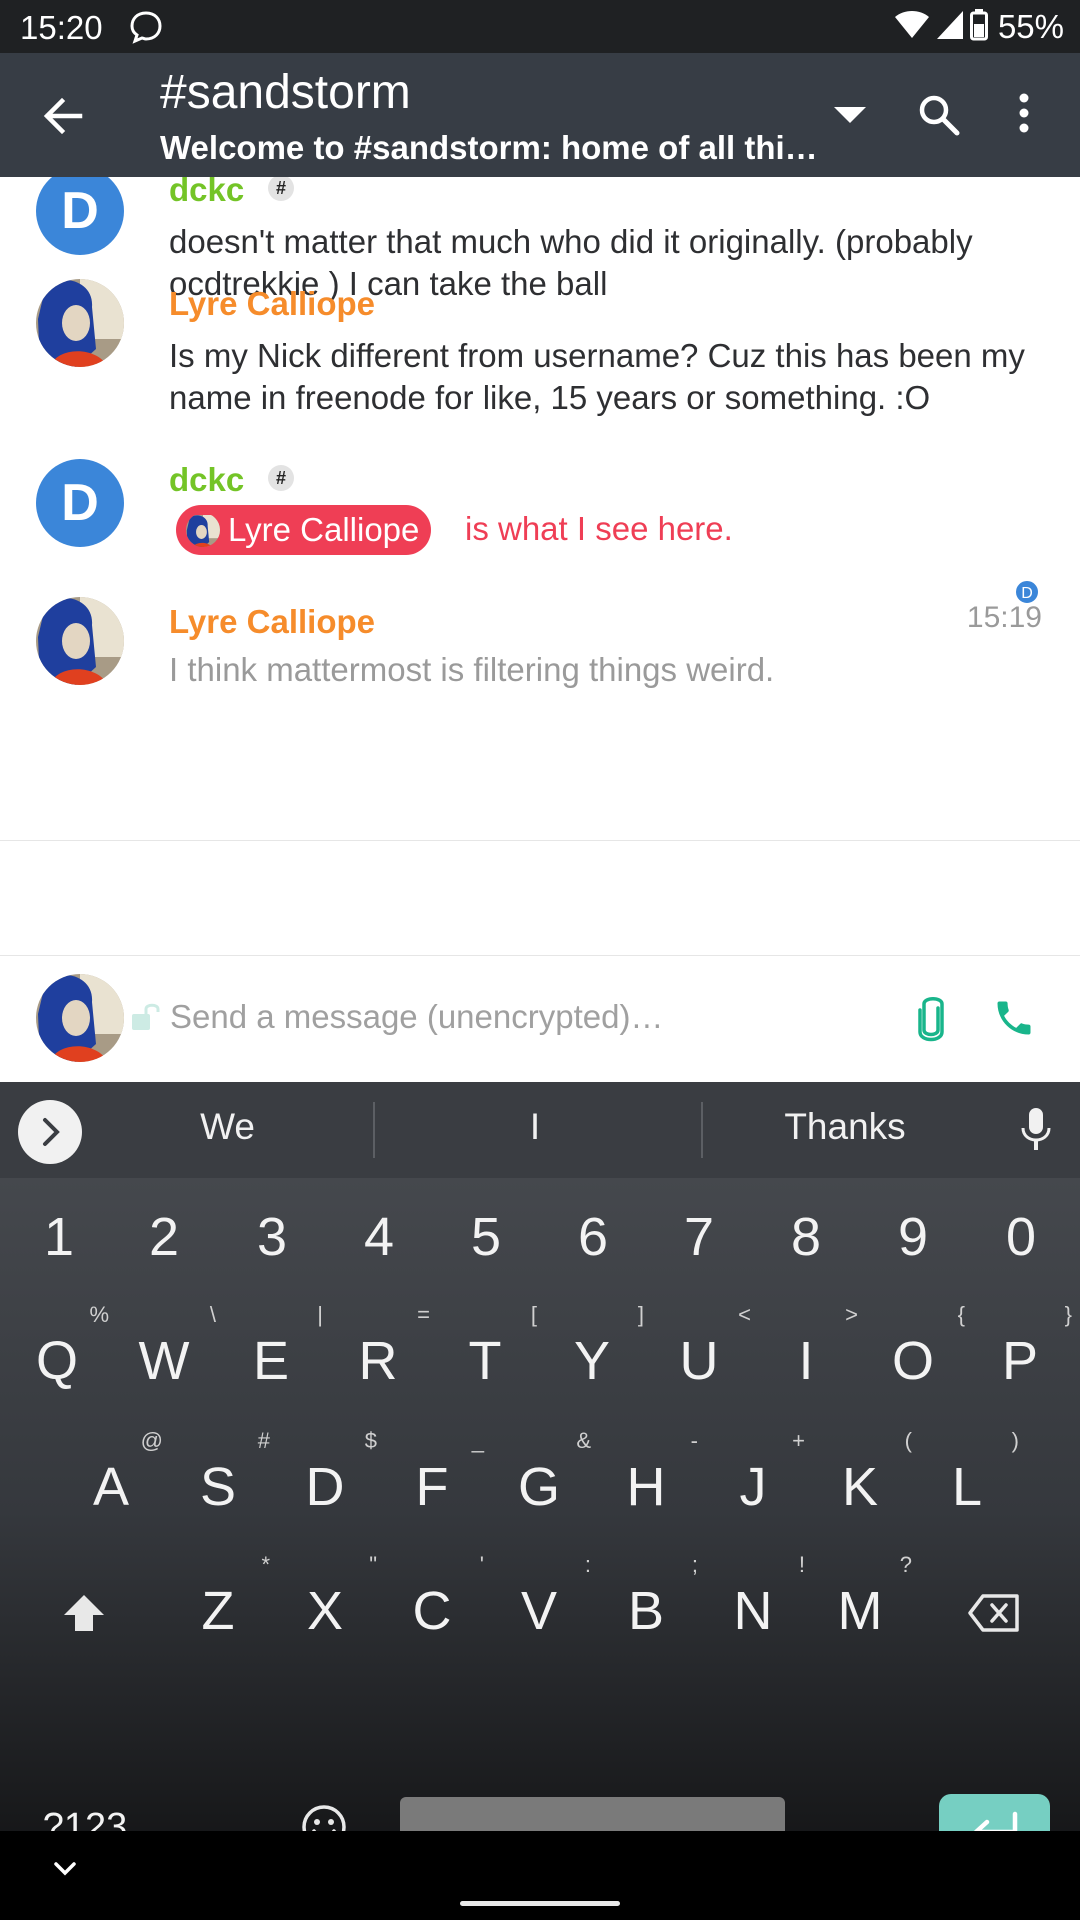  What do you see at coordinates (146, 1019) in the screenshot?
I see `unlocked-icon` at bounding box center [146, 1019].